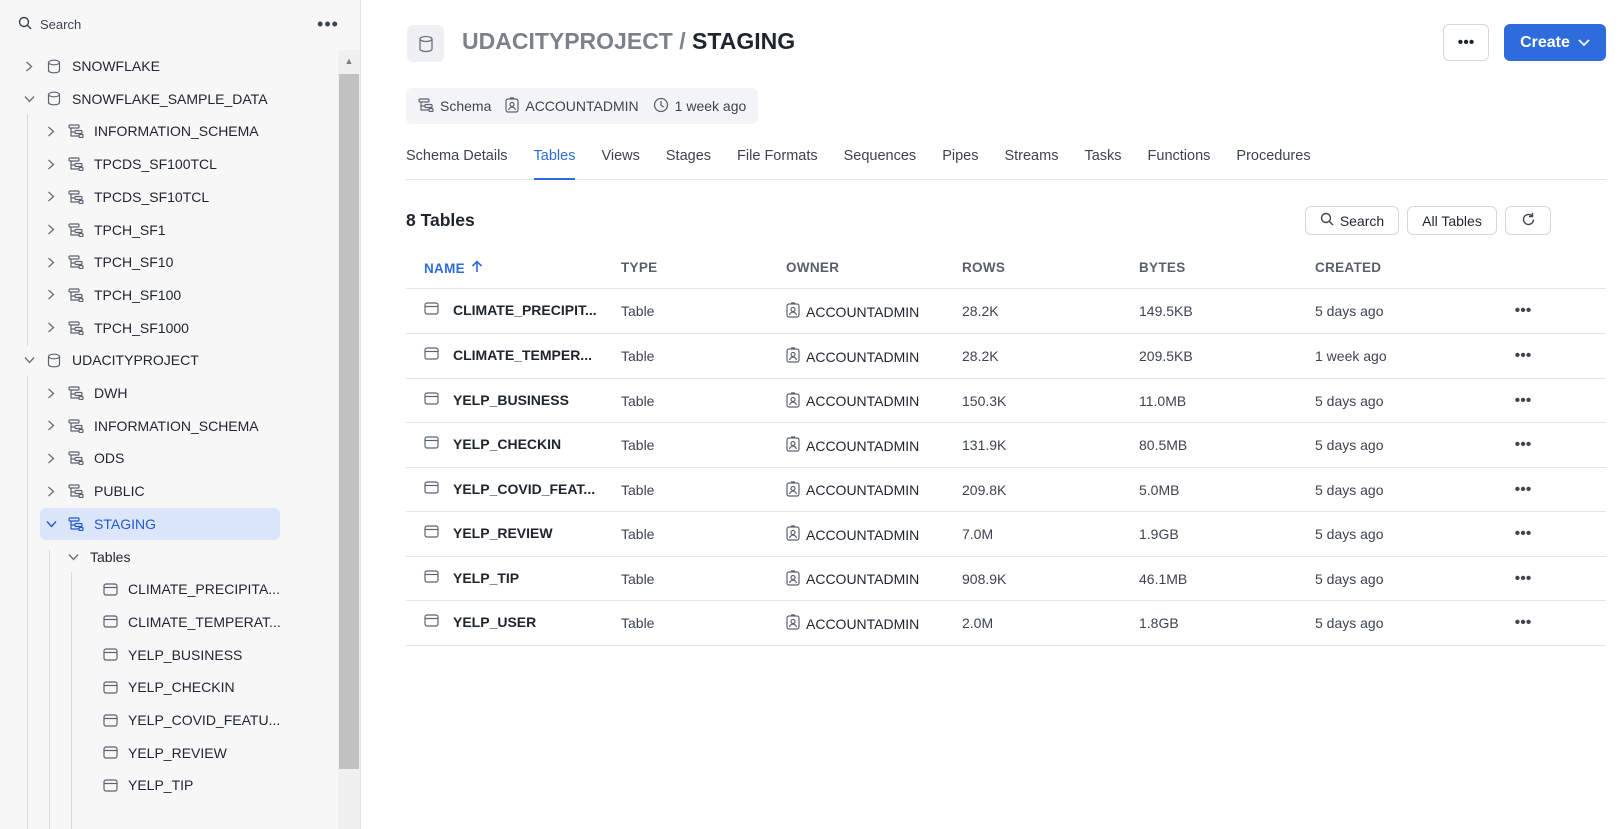 This screenshot has height=829, width=1624. What do you see at coordinates (639, 267) in the screenshot?
I see `column-header-type: TYPE` at bounding box center [639, 267].